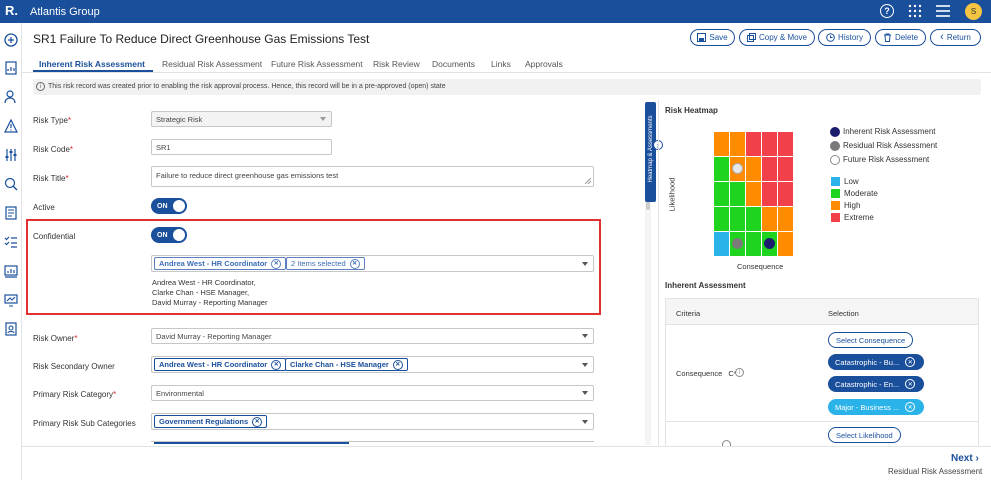  What do you see at coordinates (942, 37) in the screenshot?
I see `chevron-left-icon: ‹` at bounding box center [942, 37].